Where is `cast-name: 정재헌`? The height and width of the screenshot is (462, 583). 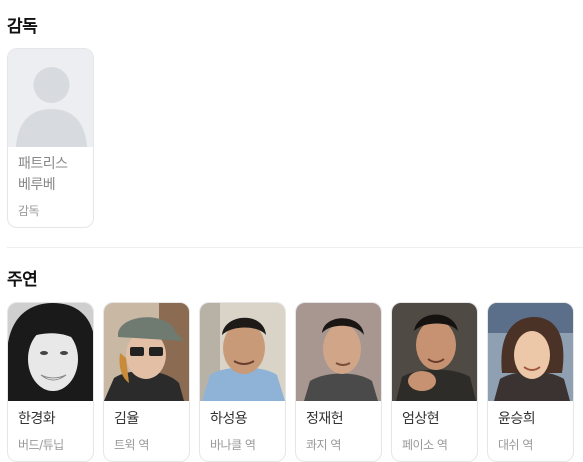 cast-name: 정재헌 is located at coordinates (325, 419).